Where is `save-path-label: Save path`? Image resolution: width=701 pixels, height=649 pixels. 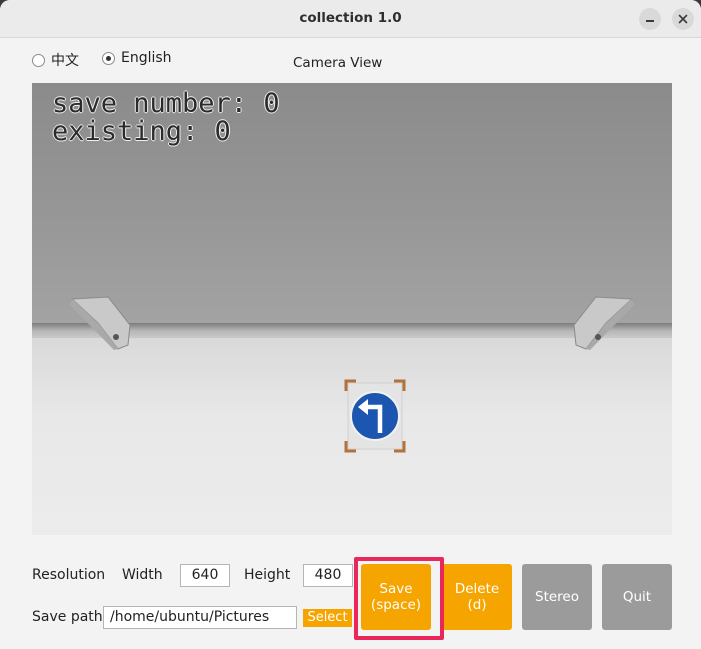 save-path-label: Save path is located at coordinates (67, 617).